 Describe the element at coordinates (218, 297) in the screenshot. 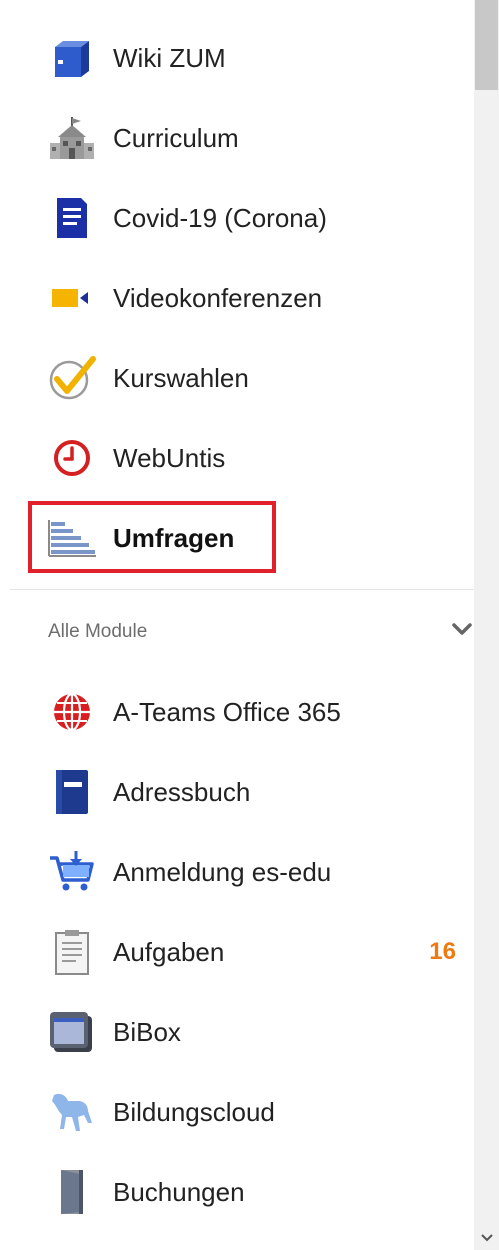

I see `menu-item-label: Videokonferenzen` at that location.